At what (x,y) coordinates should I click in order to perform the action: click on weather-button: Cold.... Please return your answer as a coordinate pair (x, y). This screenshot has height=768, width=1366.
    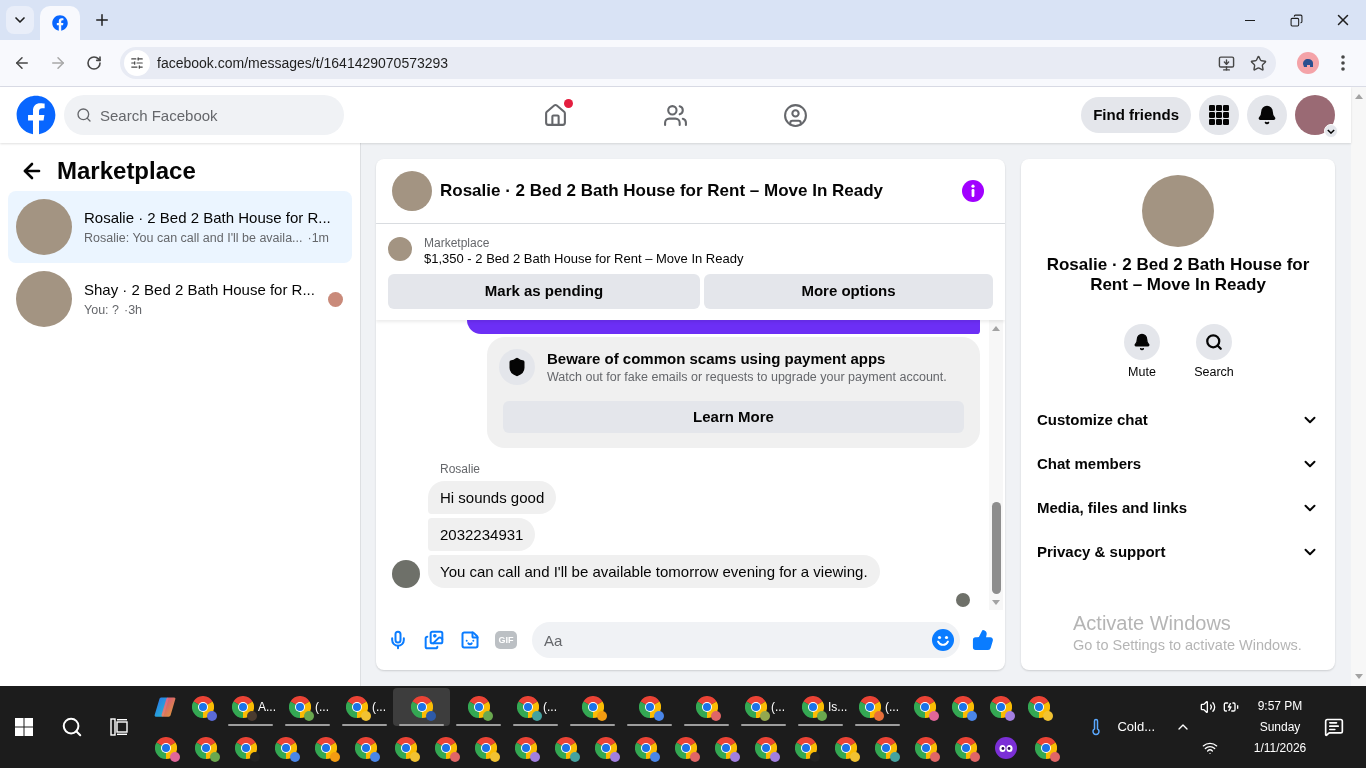
    Looking at the image, I should click on (1121, 727).